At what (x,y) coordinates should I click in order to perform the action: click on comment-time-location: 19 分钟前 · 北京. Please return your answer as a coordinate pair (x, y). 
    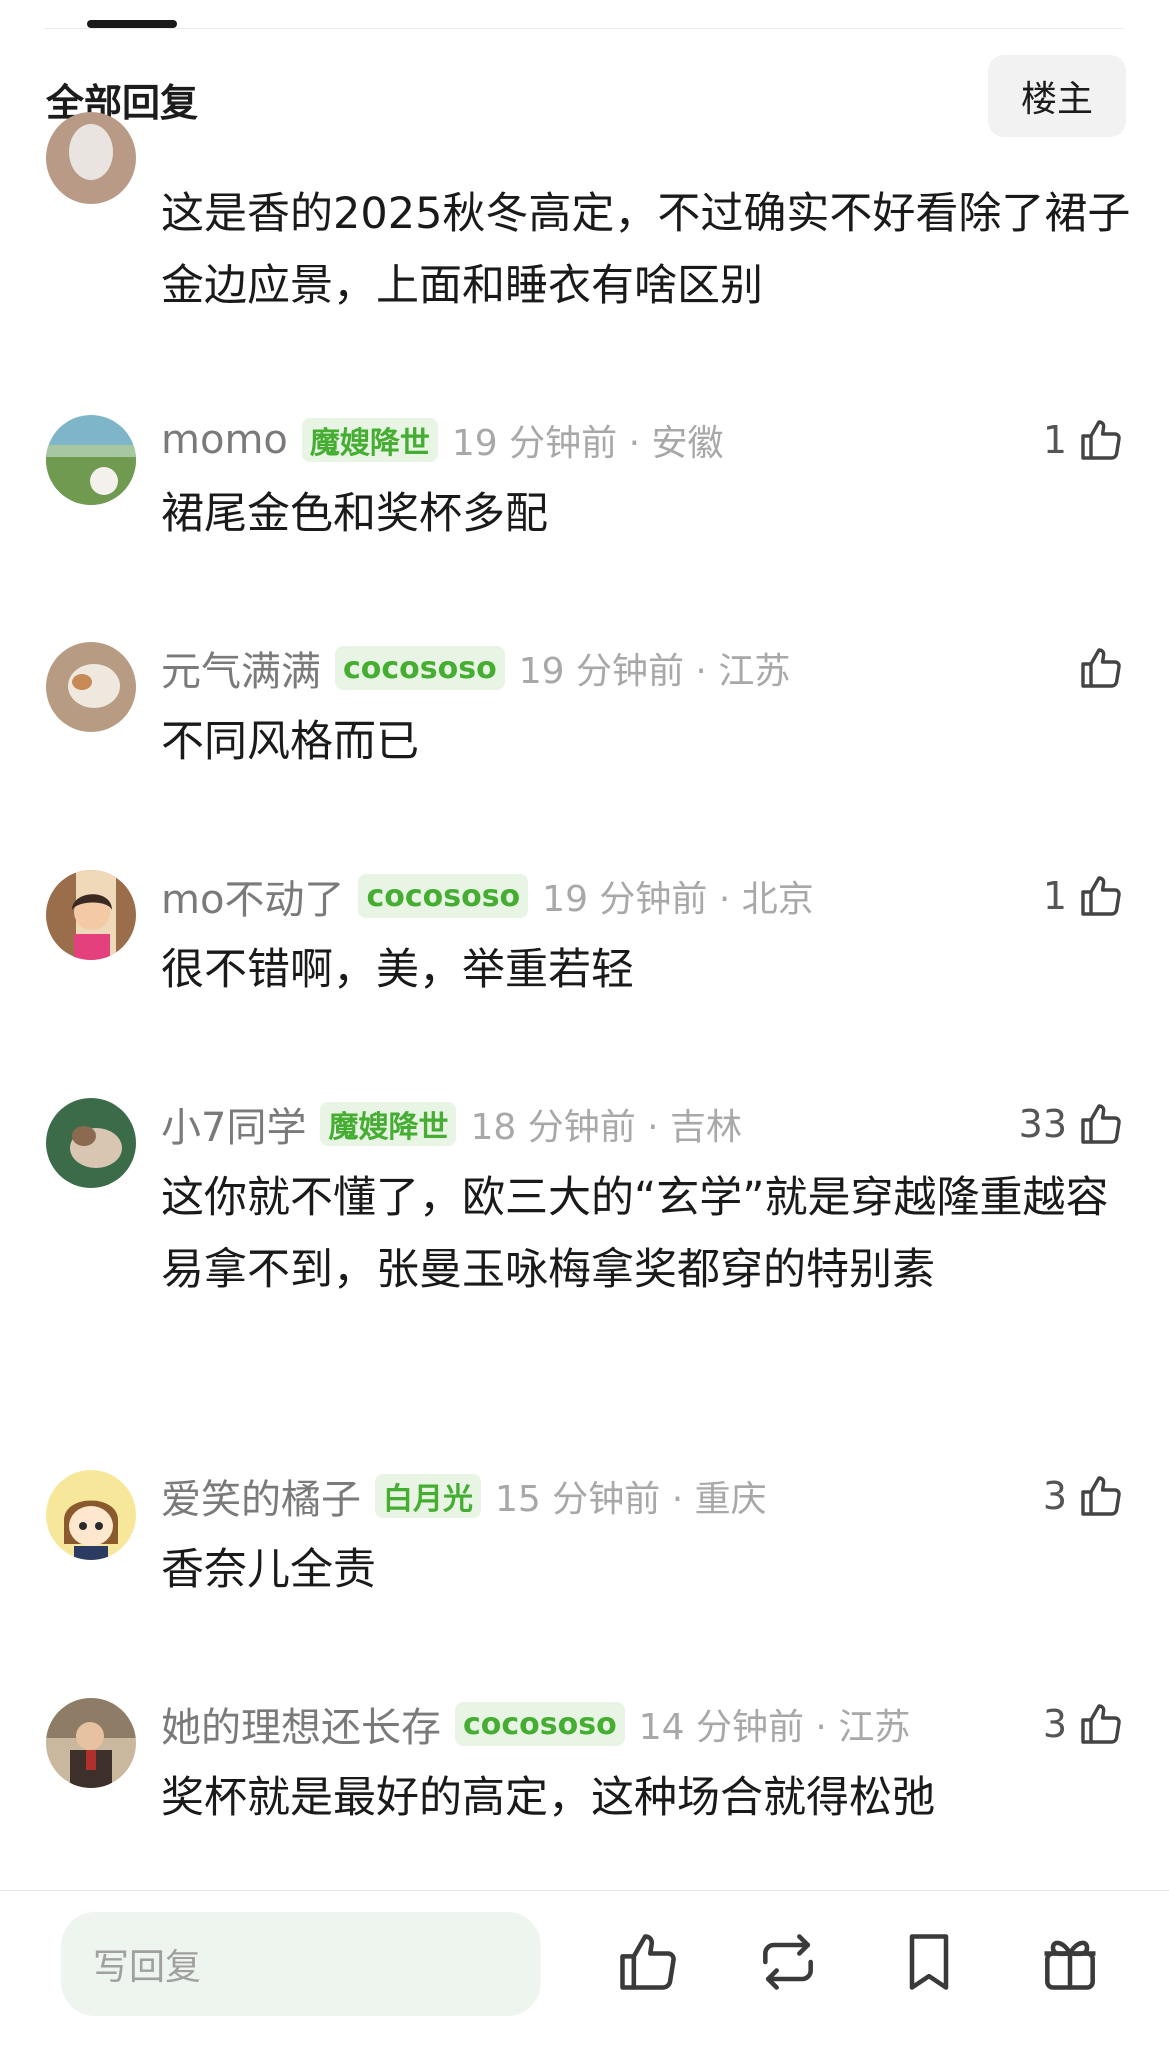
    Looking at the image, I should click on (678, 899).